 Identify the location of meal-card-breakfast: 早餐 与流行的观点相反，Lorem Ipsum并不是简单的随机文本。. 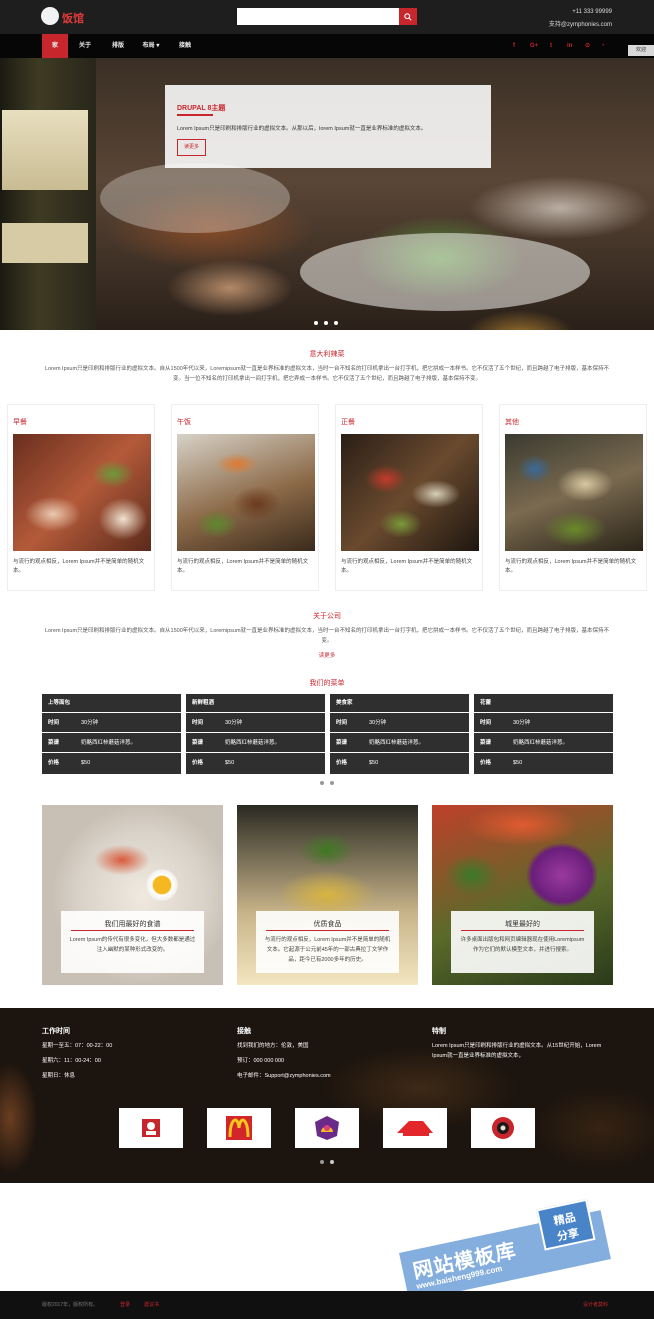
(81, 497).